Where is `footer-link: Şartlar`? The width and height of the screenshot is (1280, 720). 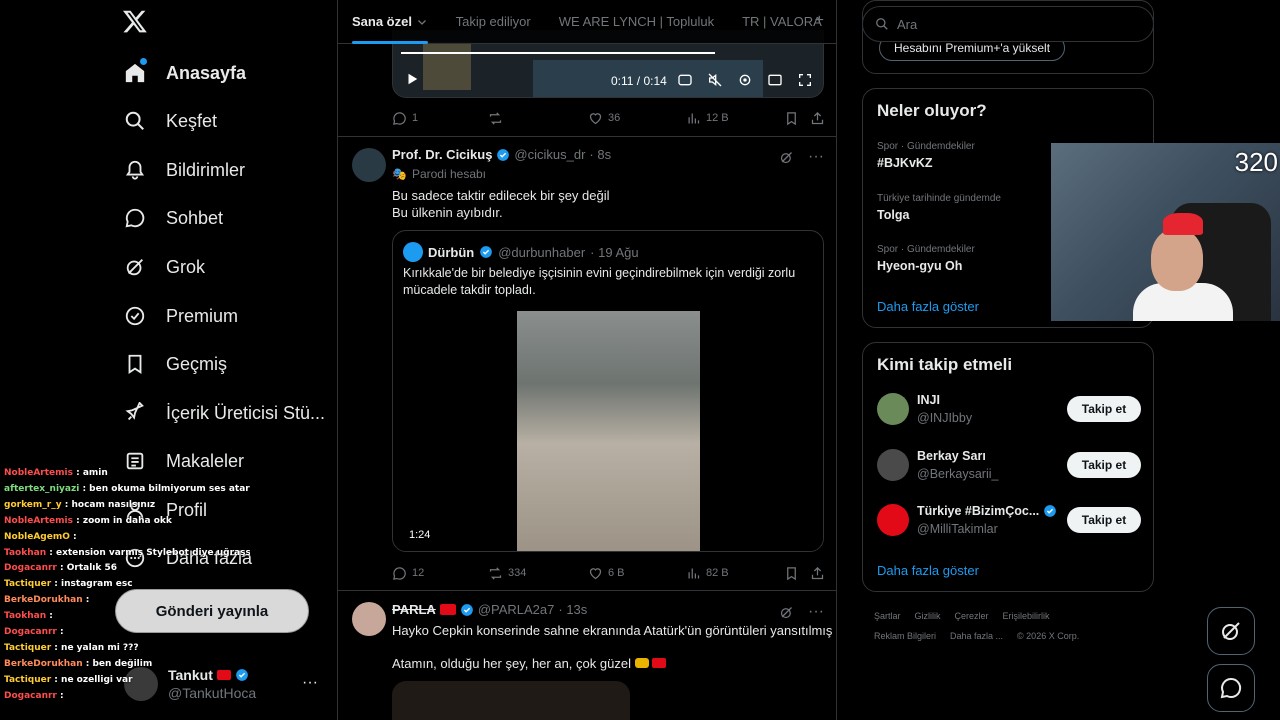
footer-link: Şartlar is located at coordinates (887, 616).